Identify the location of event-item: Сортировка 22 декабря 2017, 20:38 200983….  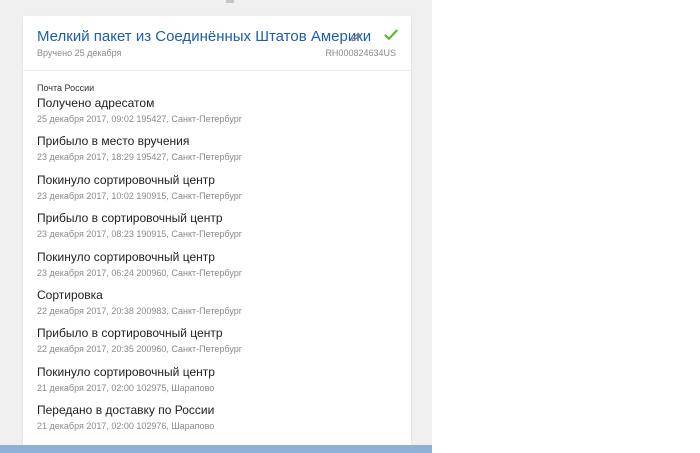
(217, 307).